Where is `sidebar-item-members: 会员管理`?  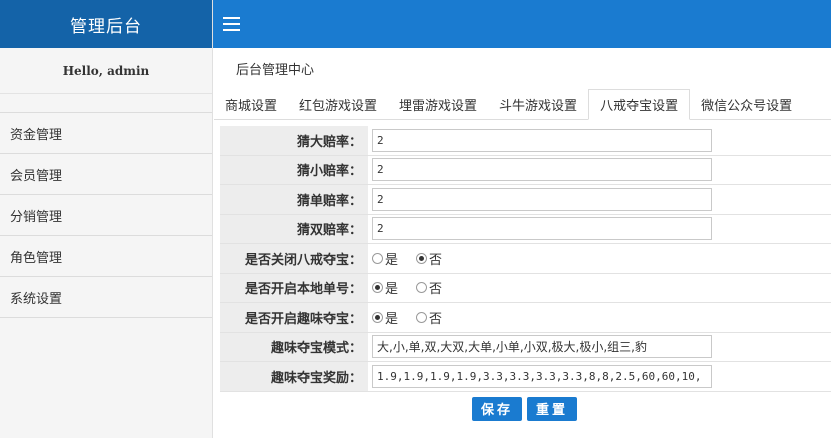 sidebar-item-members: 会员管理 is located at coordinates (106, 174).